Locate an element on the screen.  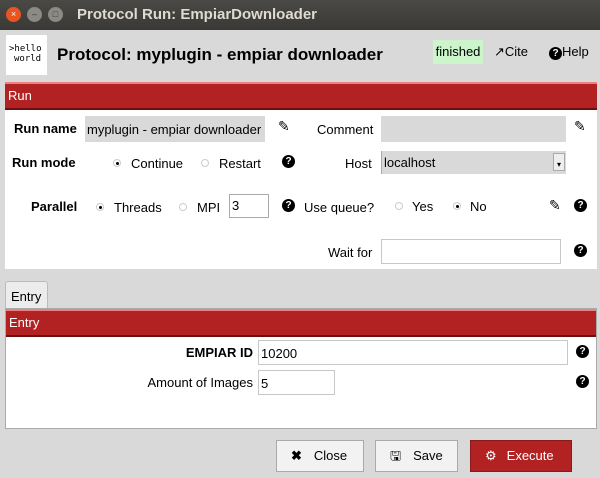
comment-input is located at coordinates (473, 129).